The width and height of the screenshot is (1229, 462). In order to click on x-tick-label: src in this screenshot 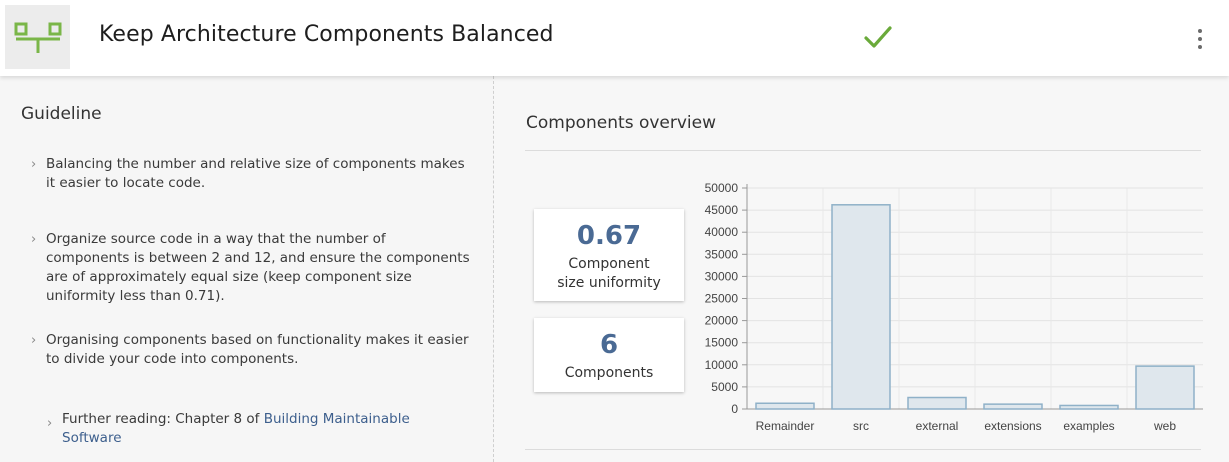, I will do `click(861, 426)`.